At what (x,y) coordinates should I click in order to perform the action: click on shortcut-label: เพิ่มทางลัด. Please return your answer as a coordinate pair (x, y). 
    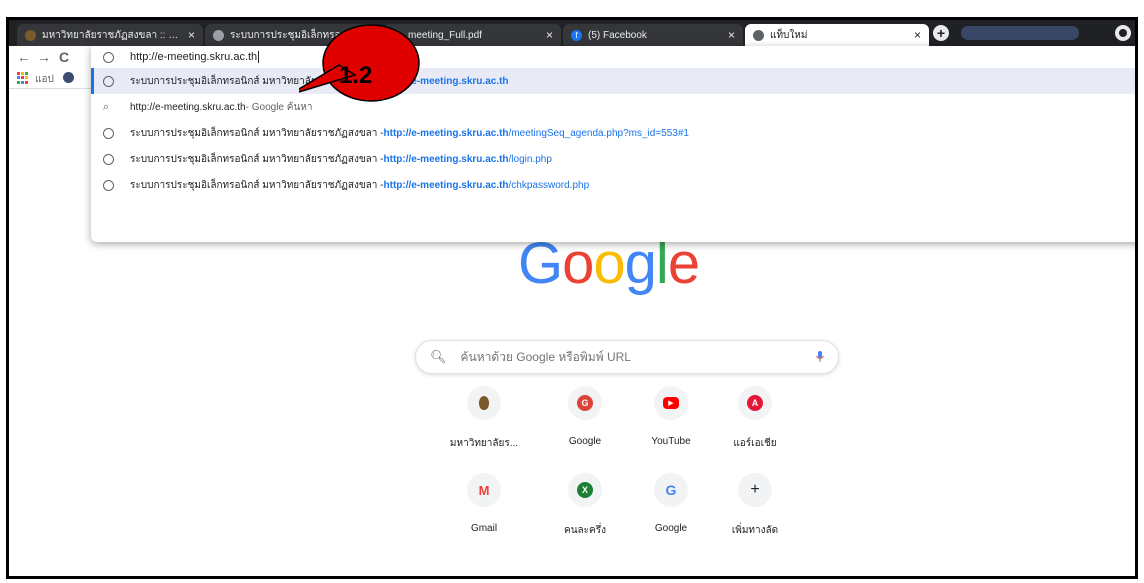
    Looking at the image, I should click on (755, 530).